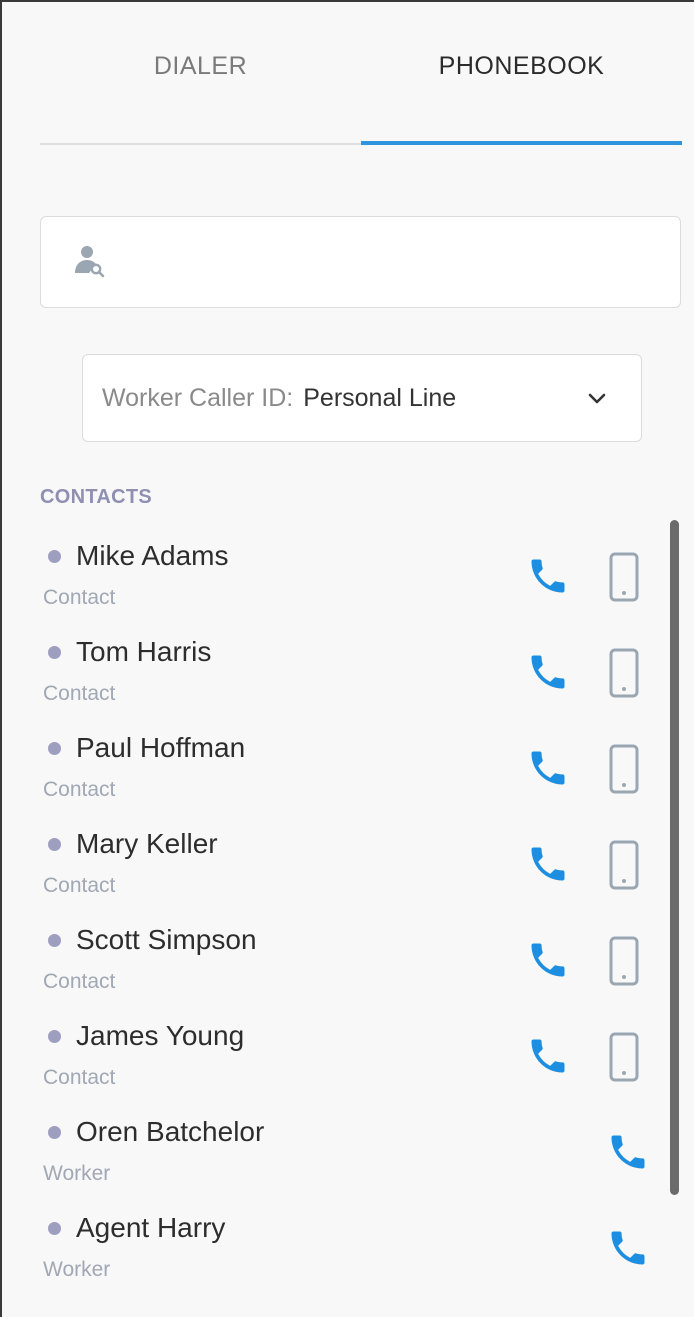 The width and height of the screenshot is (694, 1317). I want to click on contact-name: Mike Adams, so click(152, 555).